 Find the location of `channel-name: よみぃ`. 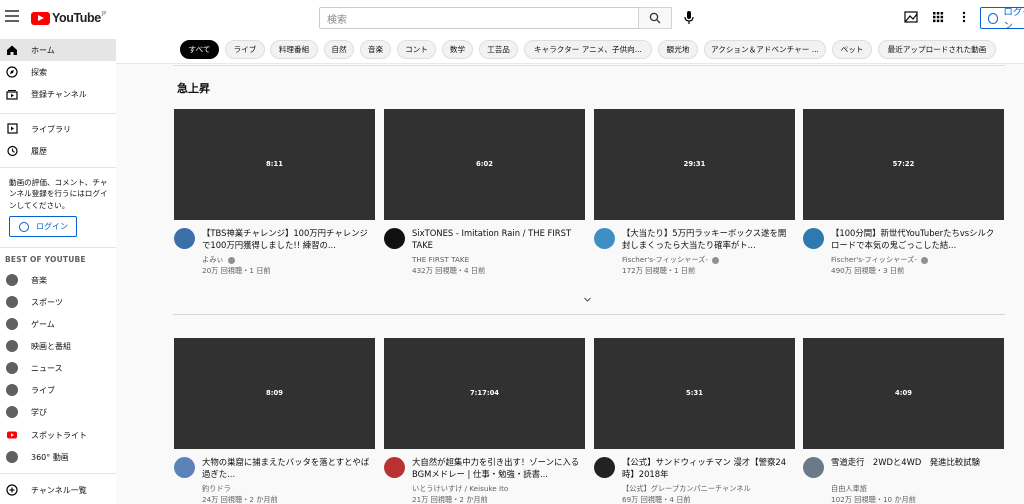

channel-name: よみぃ is located at coordinates (287, 260).